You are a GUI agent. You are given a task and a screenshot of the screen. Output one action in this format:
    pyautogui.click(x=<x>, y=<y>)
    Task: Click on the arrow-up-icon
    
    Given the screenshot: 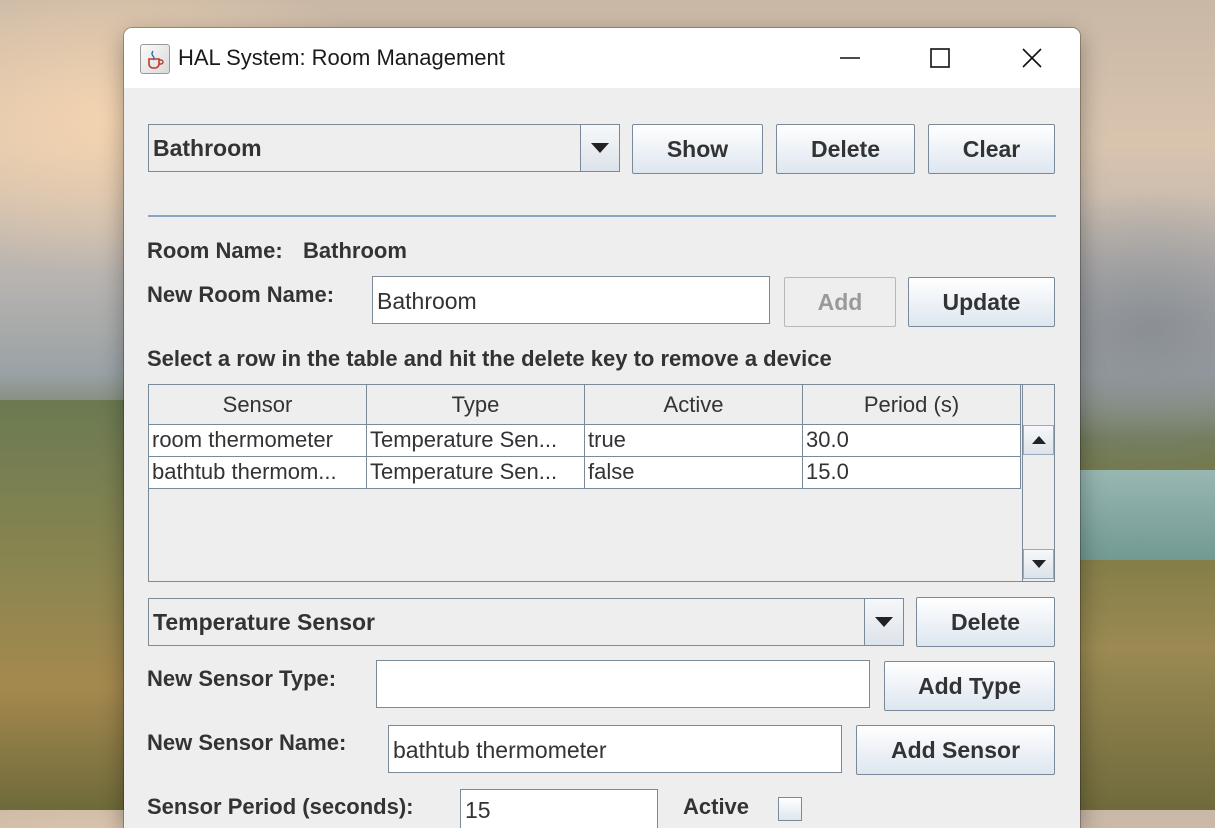 What is the action you would take?
    pyautogui.click(x=1038, y=440)
    